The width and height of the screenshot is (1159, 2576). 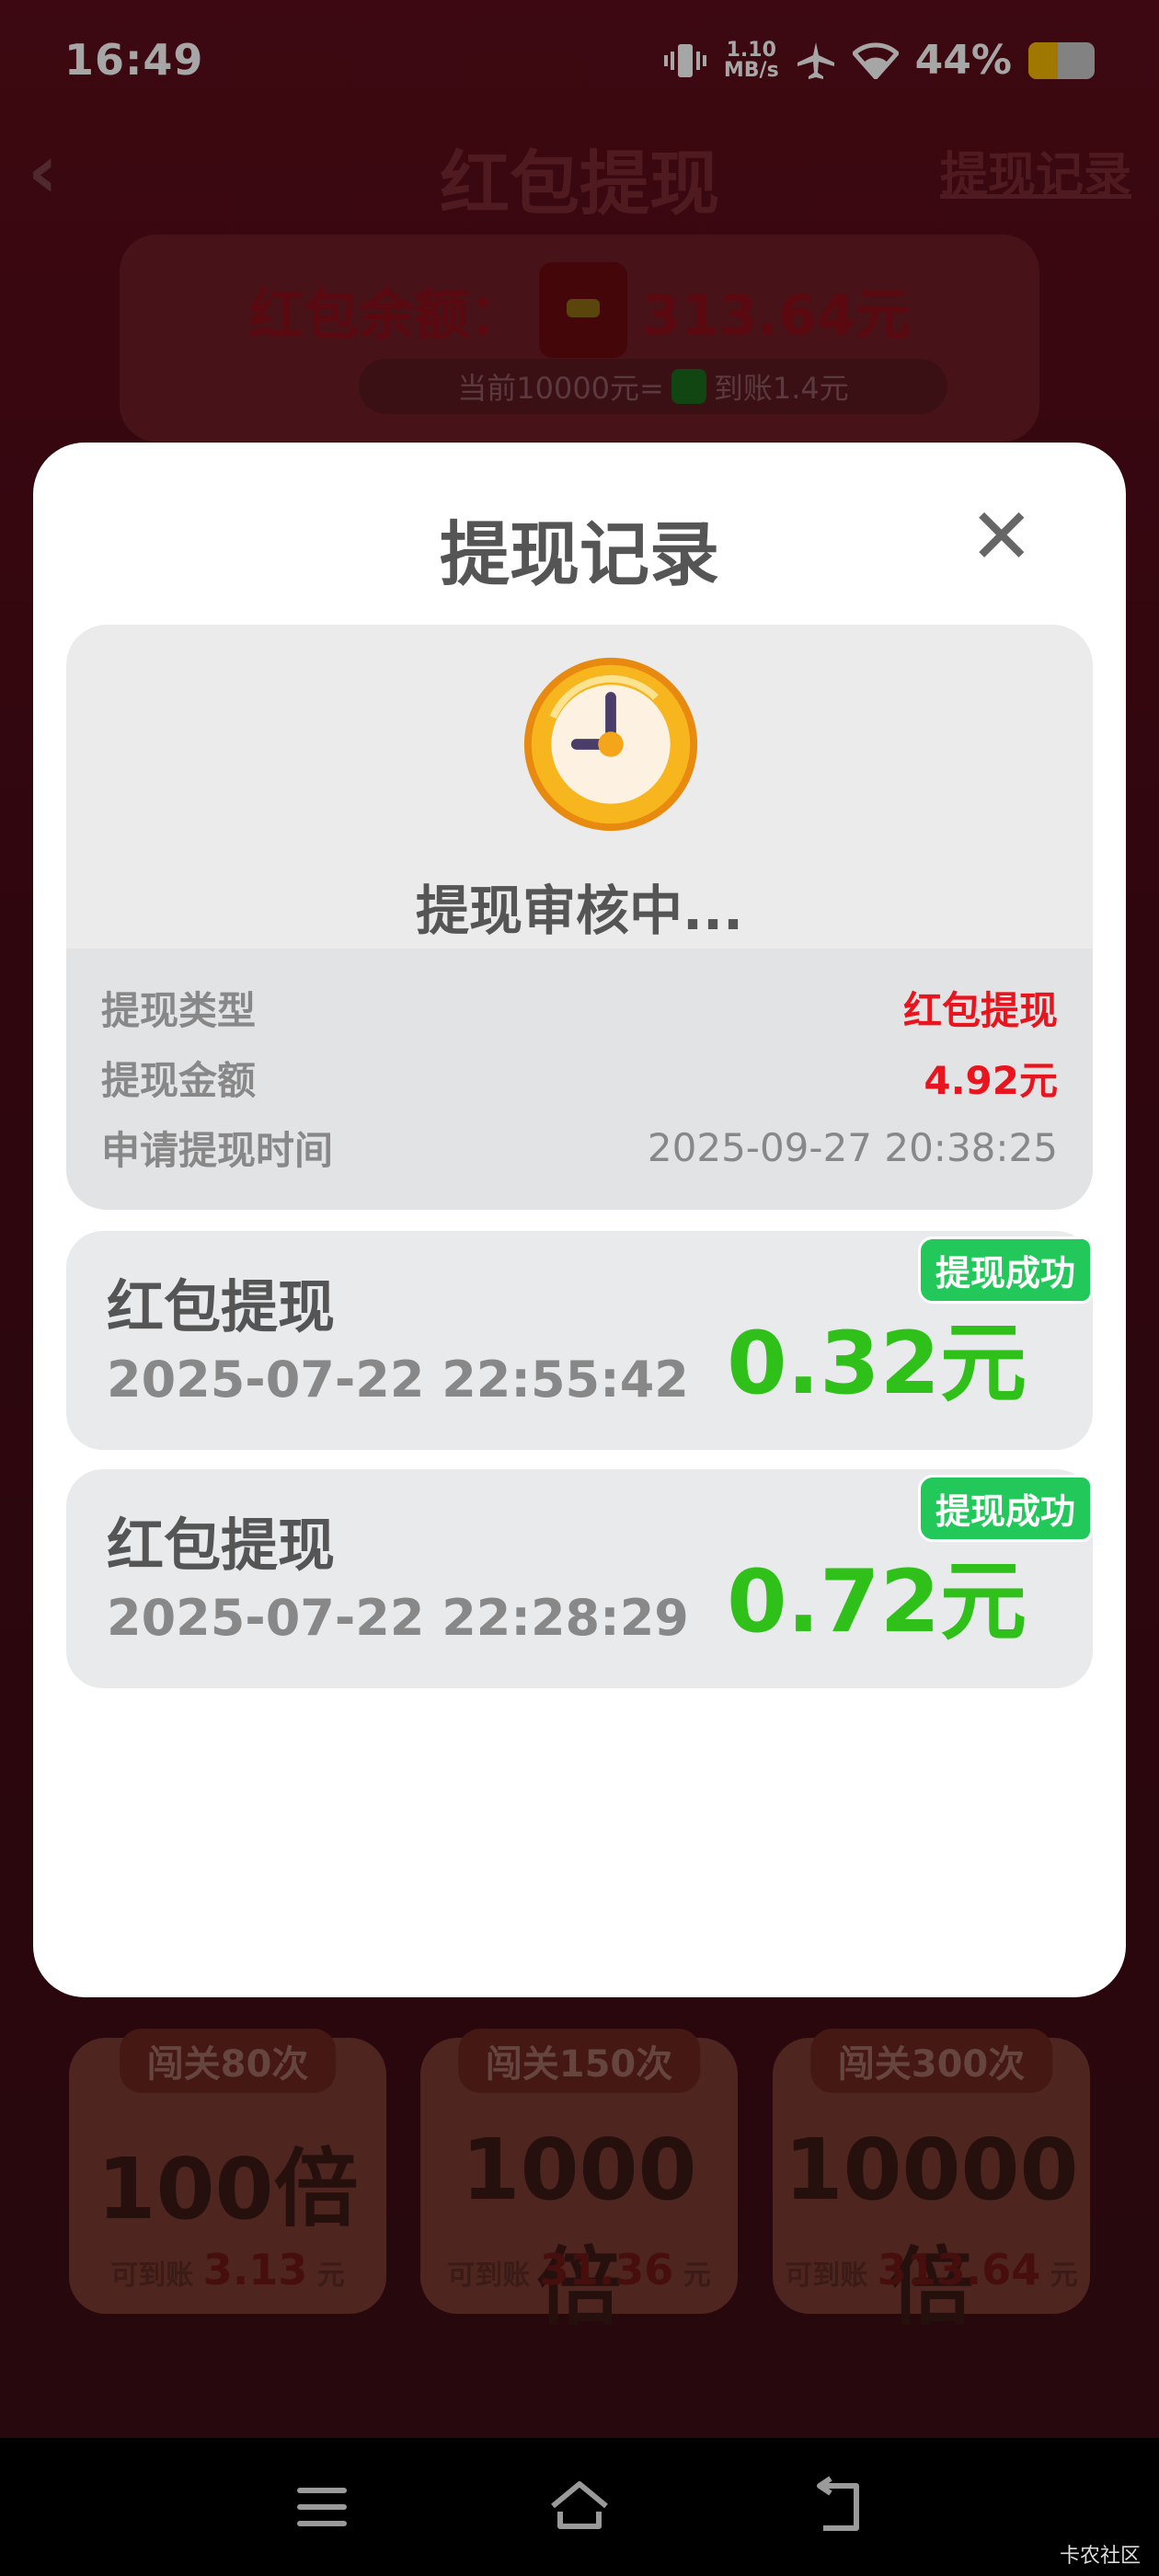 I want to click on detail-row-type: 提现类型 红包提现, so click(x=579, y=1007).